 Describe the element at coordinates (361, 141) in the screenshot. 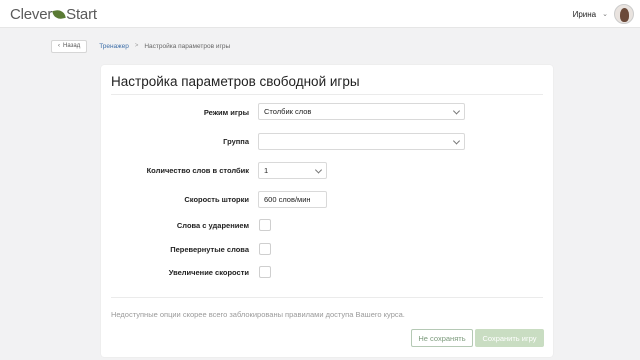

I see `group-select` at that location.